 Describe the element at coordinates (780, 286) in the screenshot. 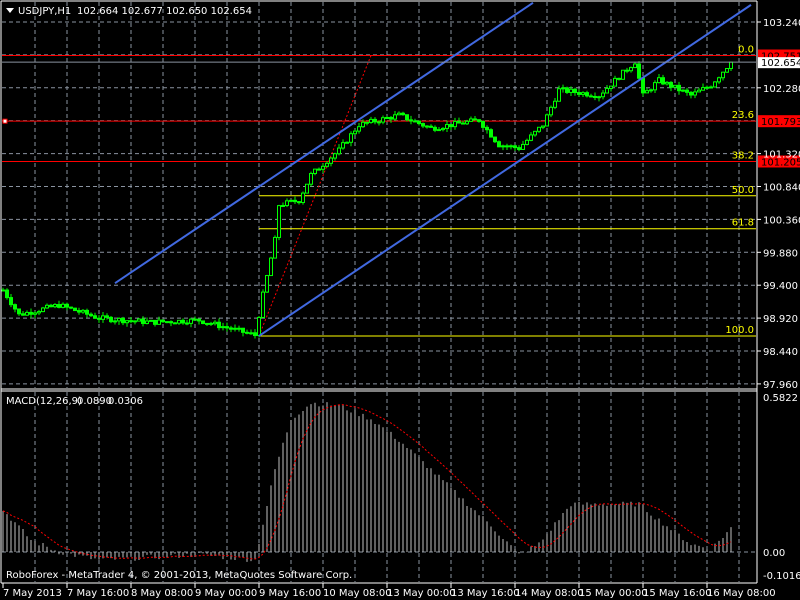

I see `price-label: 99.400` at that location.